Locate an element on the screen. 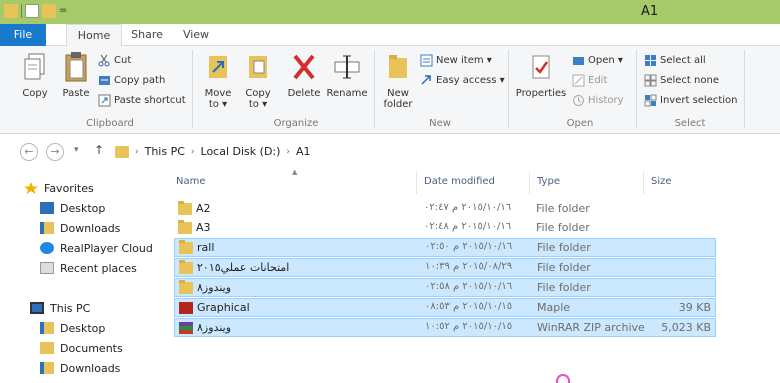 Image resolution: width=780 pixels, height=383 pixels. edit-button: Edit is located at coordinates (589, 80).